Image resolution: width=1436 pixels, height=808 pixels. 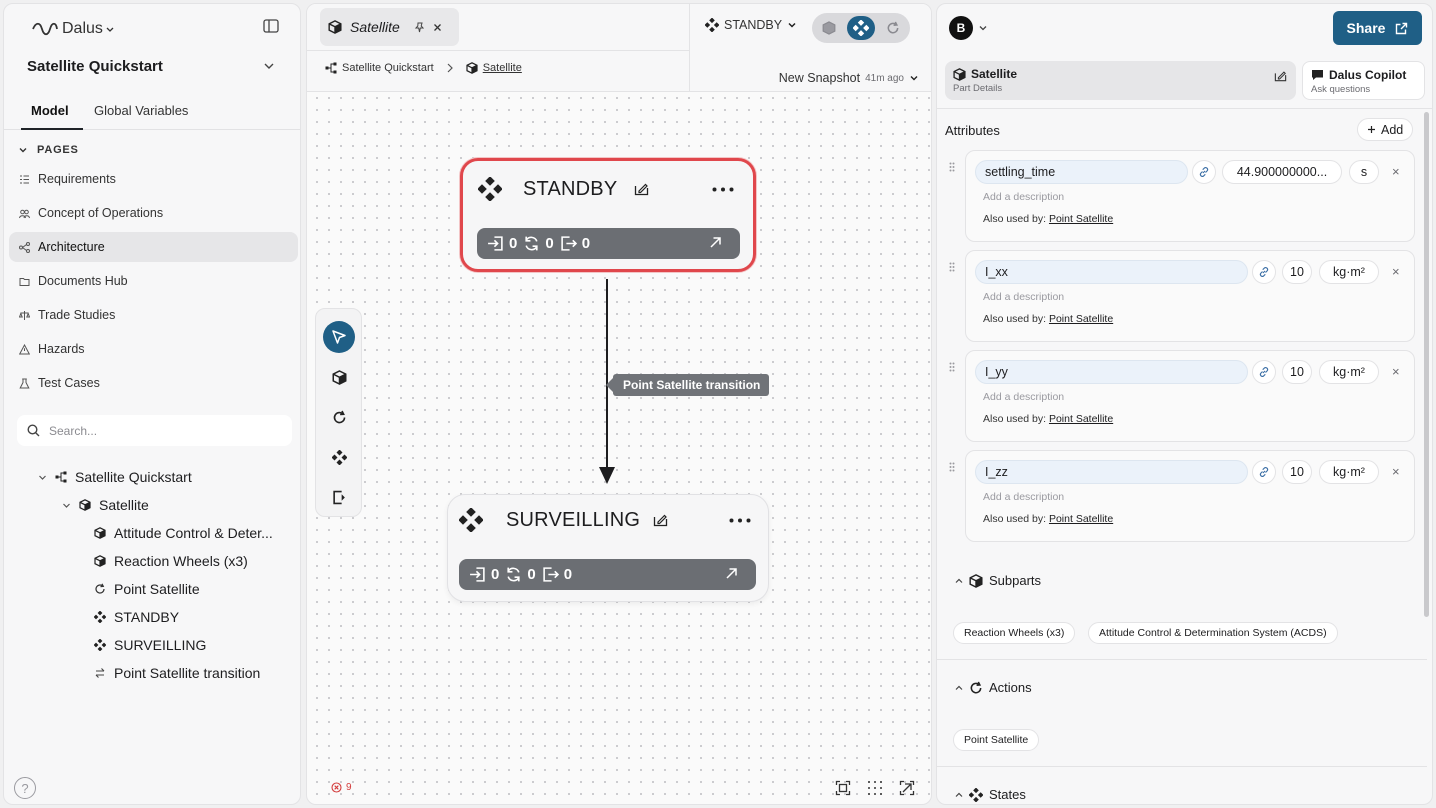 I want to click on tree-item-surveilling: SURVEILLING, so click(x=150, y=645).